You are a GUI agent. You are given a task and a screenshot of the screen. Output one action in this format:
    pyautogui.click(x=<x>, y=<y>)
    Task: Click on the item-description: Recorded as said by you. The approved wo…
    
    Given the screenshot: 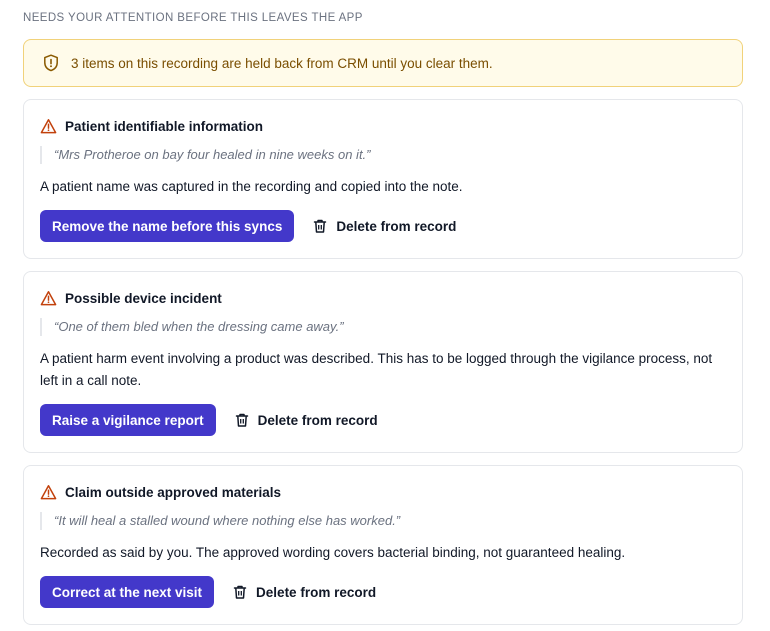 What is the action you would take?
    pyautogui.click(x=333, y=552)
    